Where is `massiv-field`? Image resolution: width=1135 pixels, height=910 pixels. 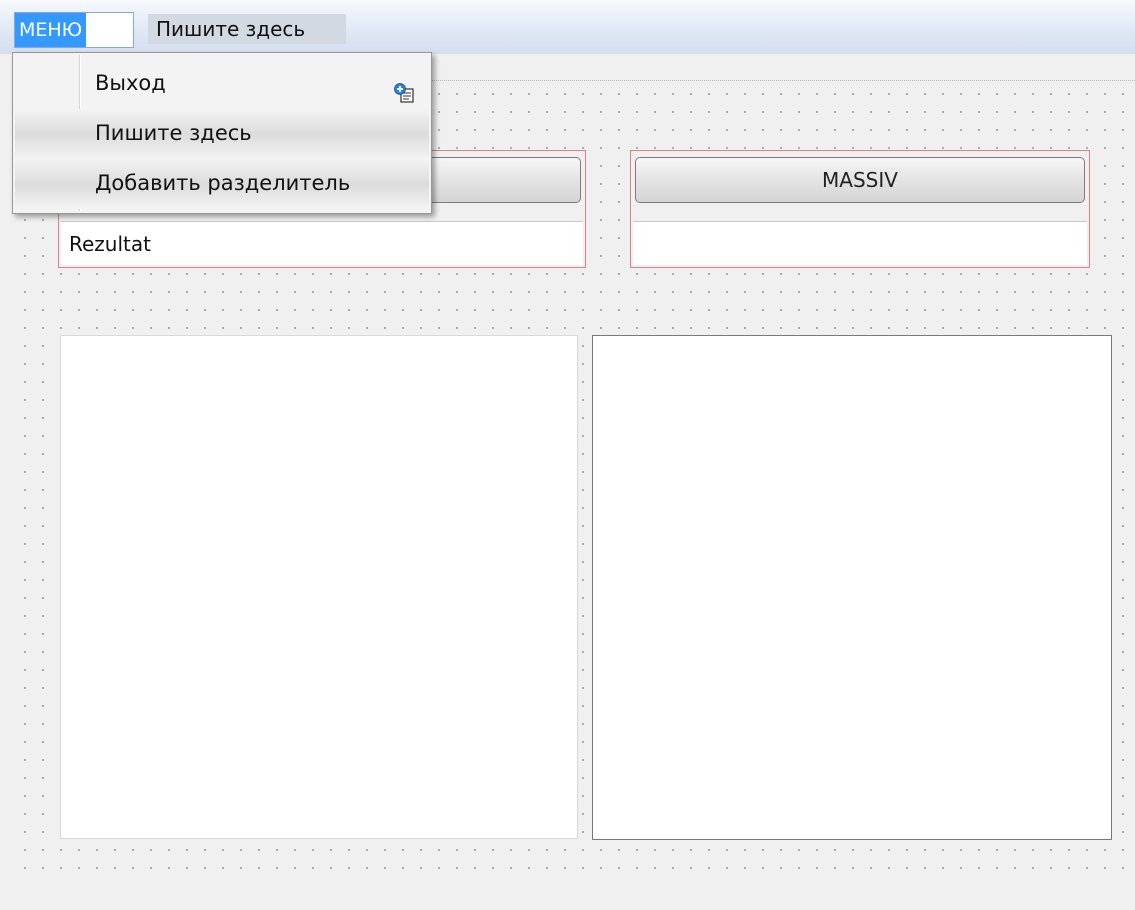 massiv-field is located at coordinates (860, 243).